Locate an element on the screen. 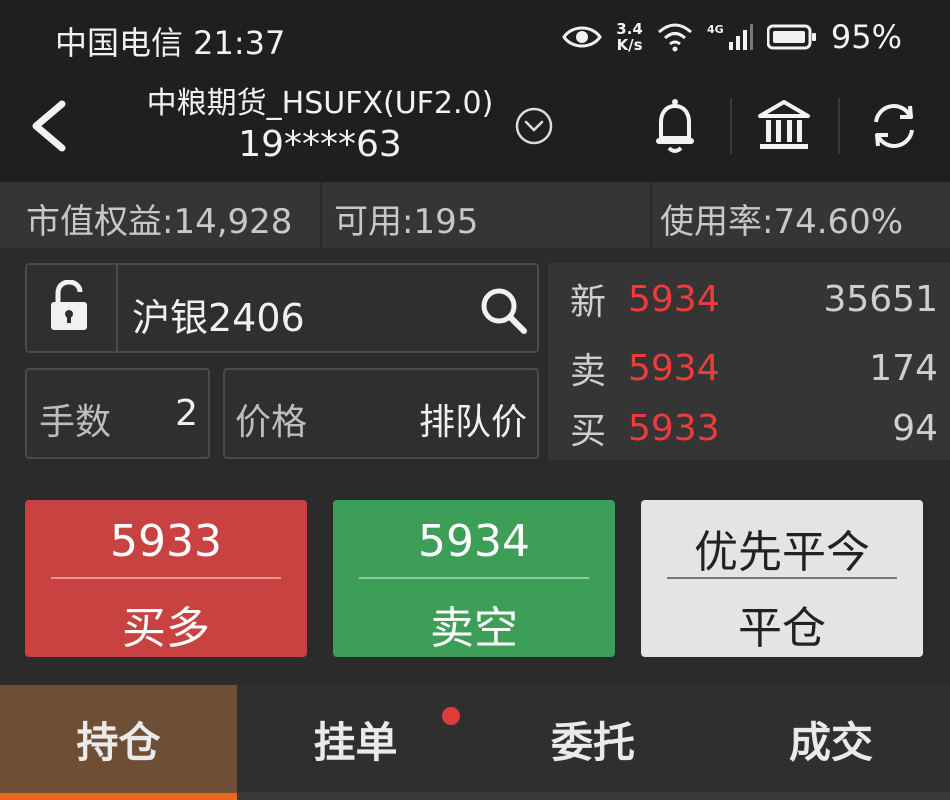  notification-badge is located at coordinates (451, 716).